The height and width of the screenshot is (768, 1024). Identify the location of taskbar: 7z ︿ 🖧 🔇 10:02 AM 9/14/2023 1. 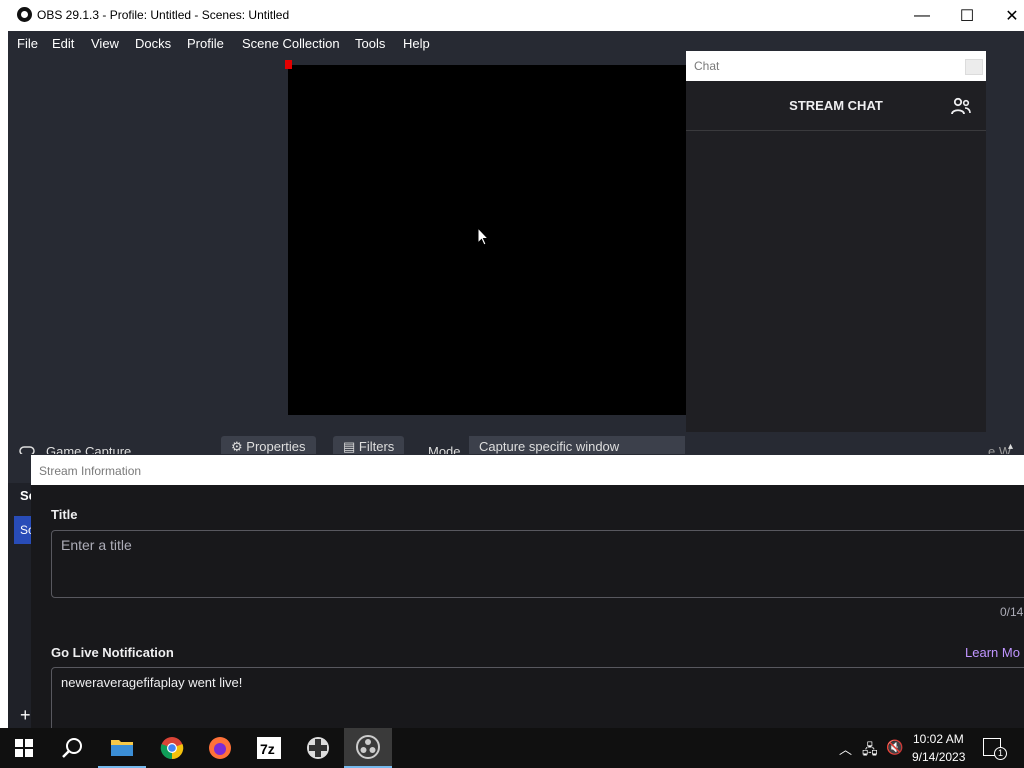
(512, 748).